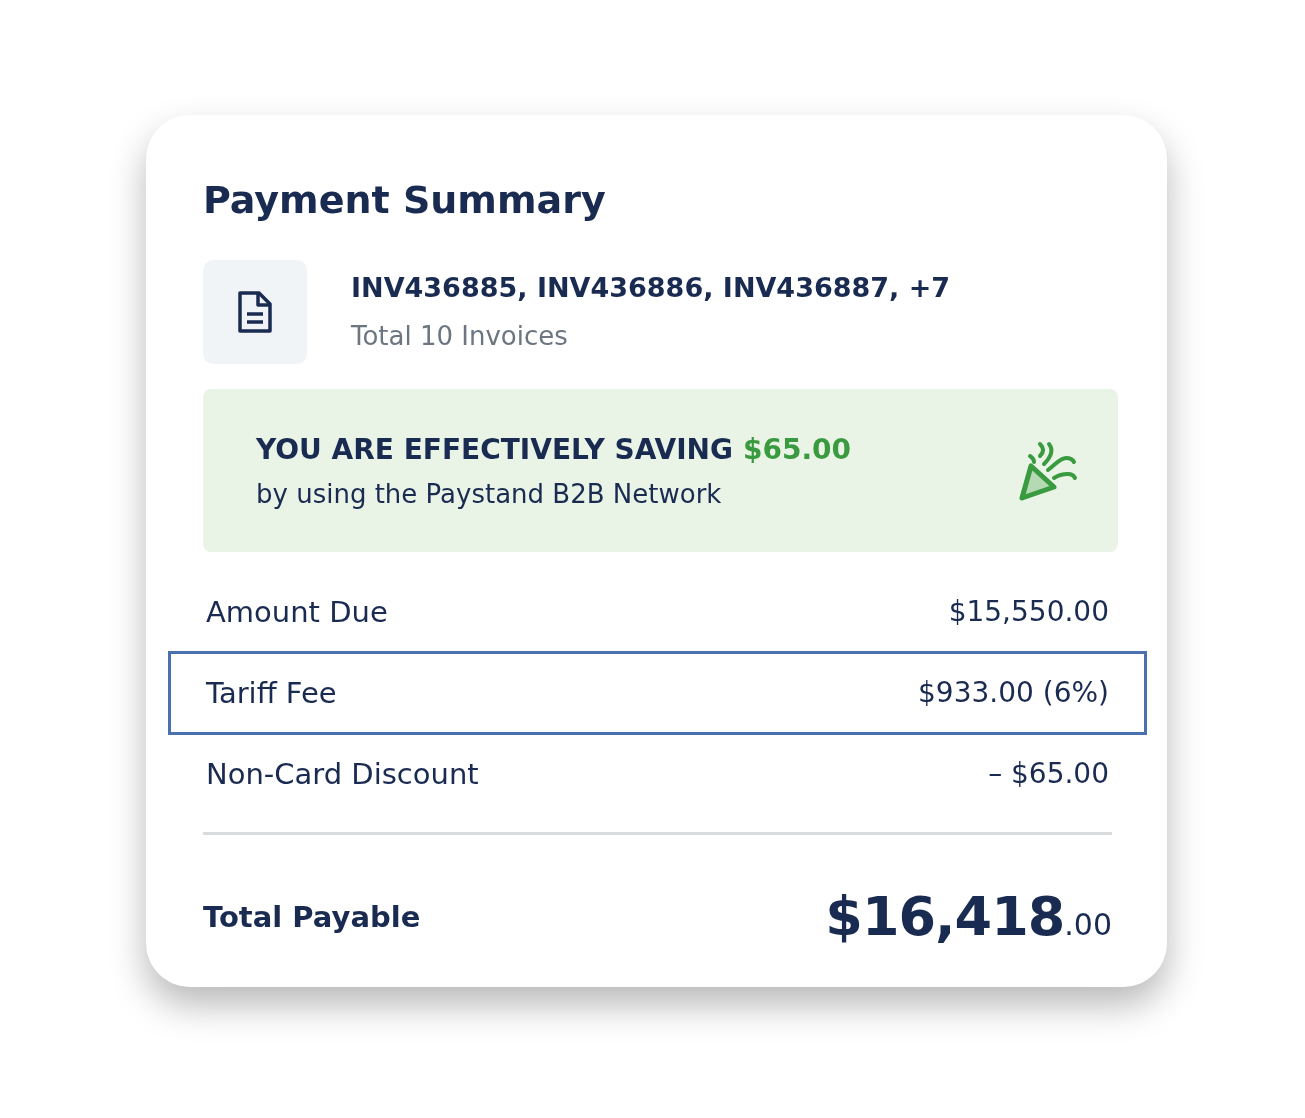 Image resolution: width=1305 pixels, height=1118 pixels. What do you see at coordinates (342, 774) in the screenshot?
I see `line-item-label: Non-Card Discount` at bounding box center [342, 774].